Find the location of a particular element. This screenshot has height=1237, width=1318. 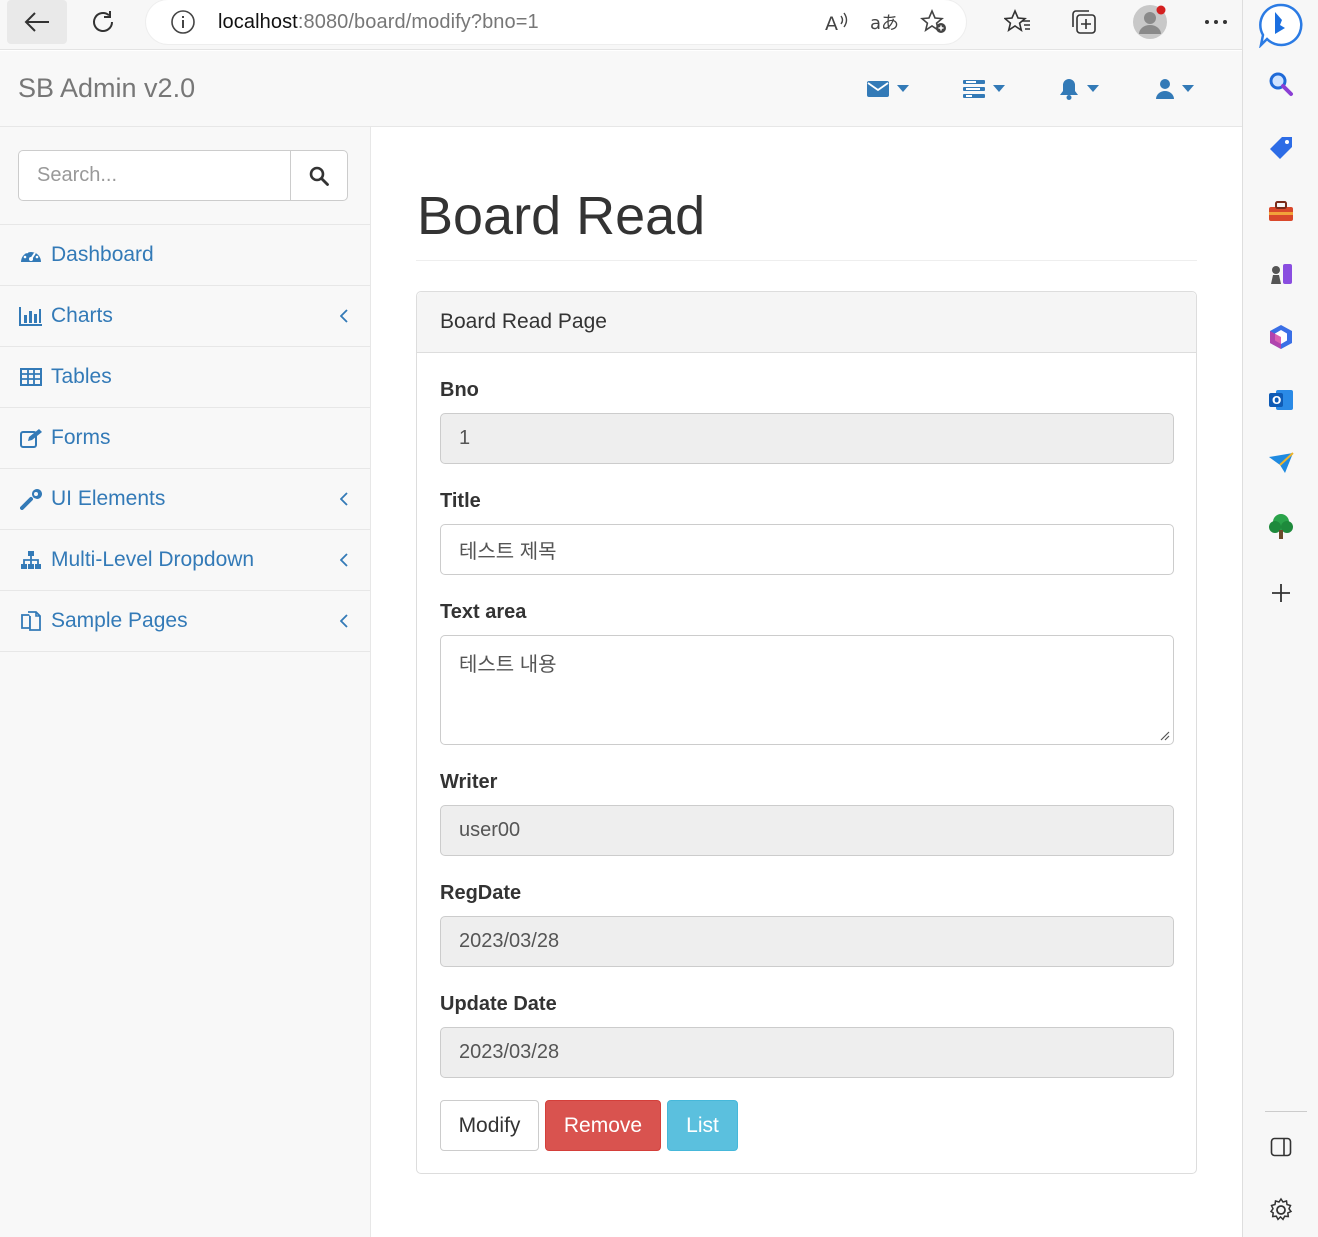

reload-button is located at coordinates (103, 22).